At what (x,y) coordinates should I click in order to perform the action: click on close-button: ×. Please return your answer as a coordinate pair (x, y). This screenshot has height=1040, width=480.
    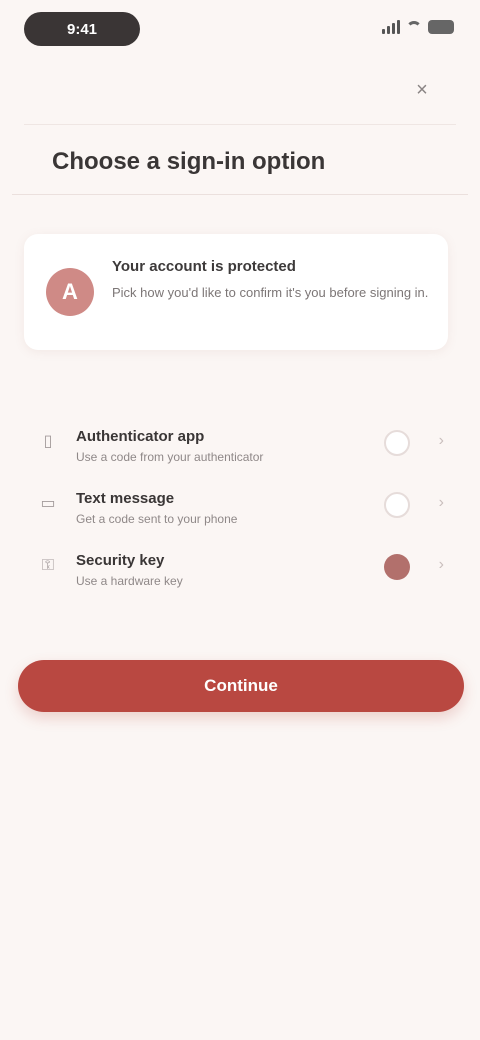
    Looking at the image, I should click on (422, 90).